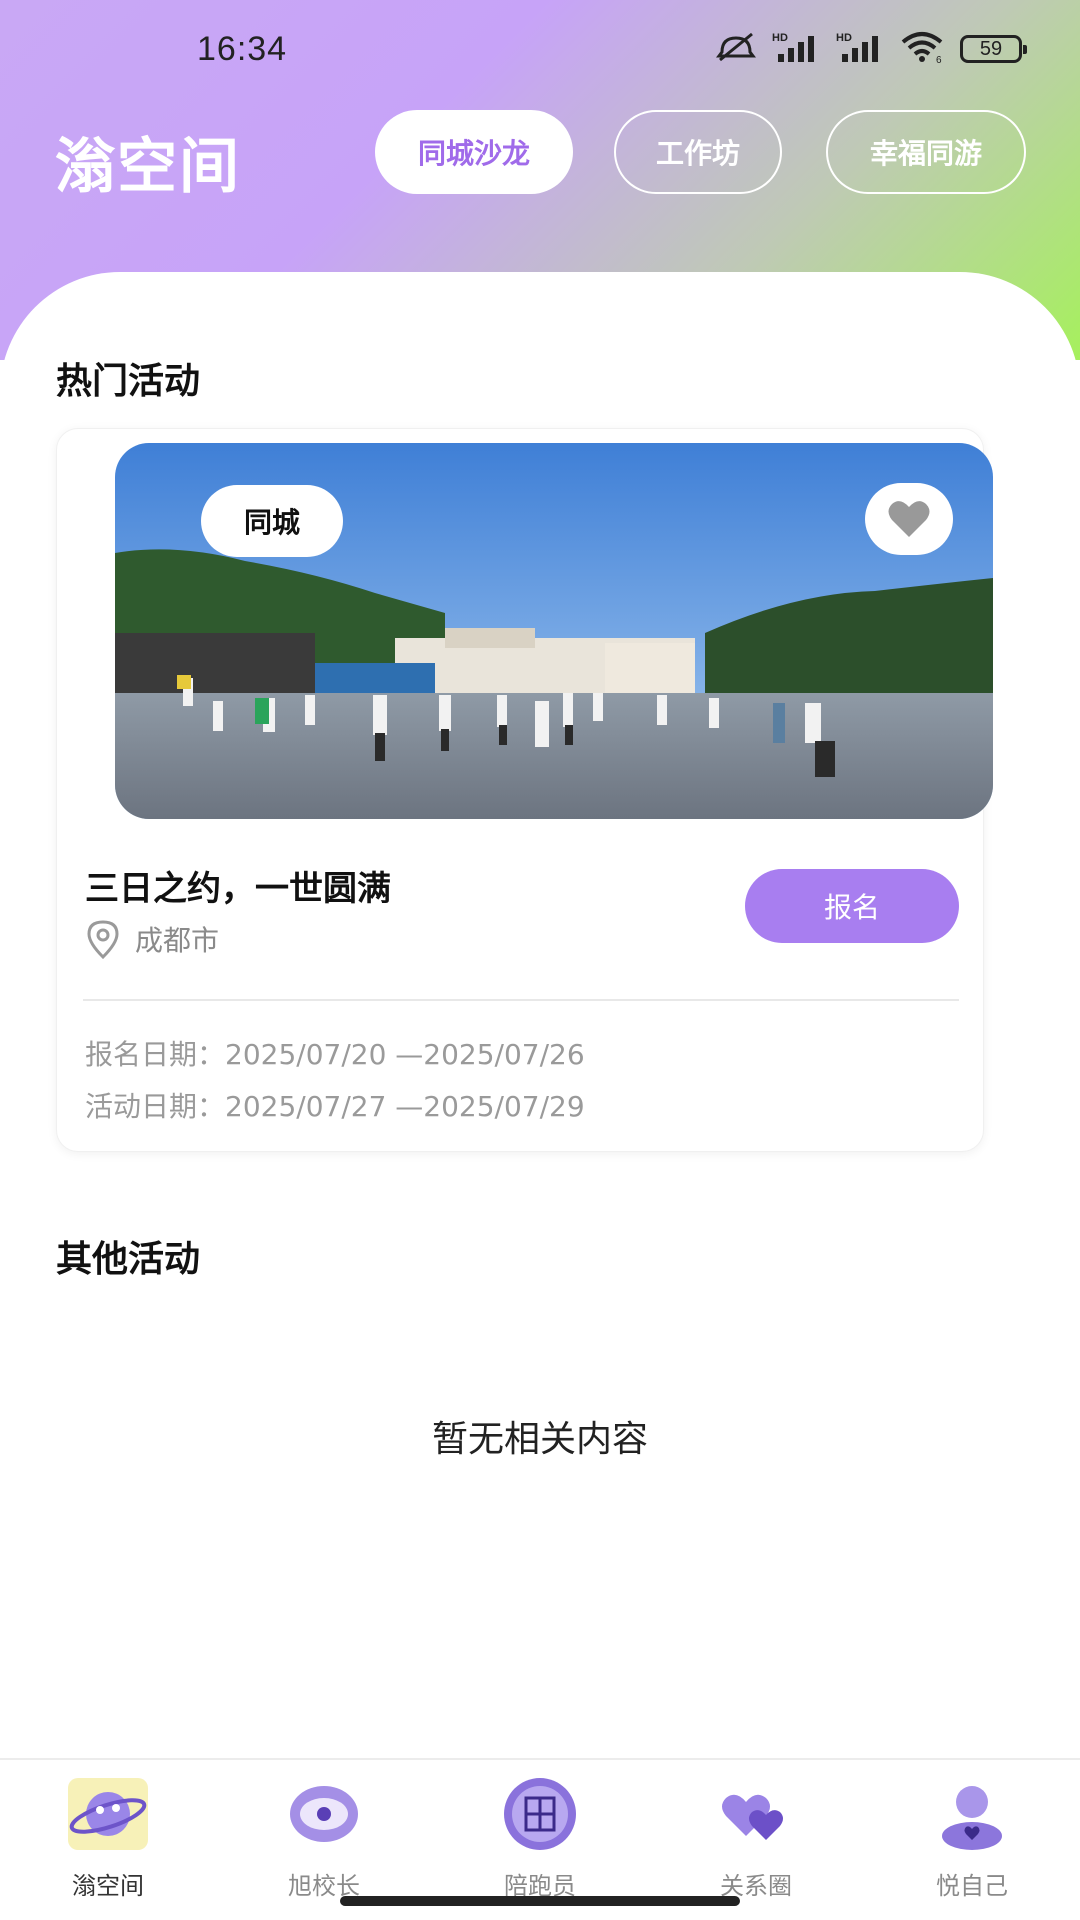 This screenshot has height=1920, width=1080. What do you see at coordinates (242, 49) in the screenshot?
I see `status-time: 16:34` at bounding box center [242, 49].